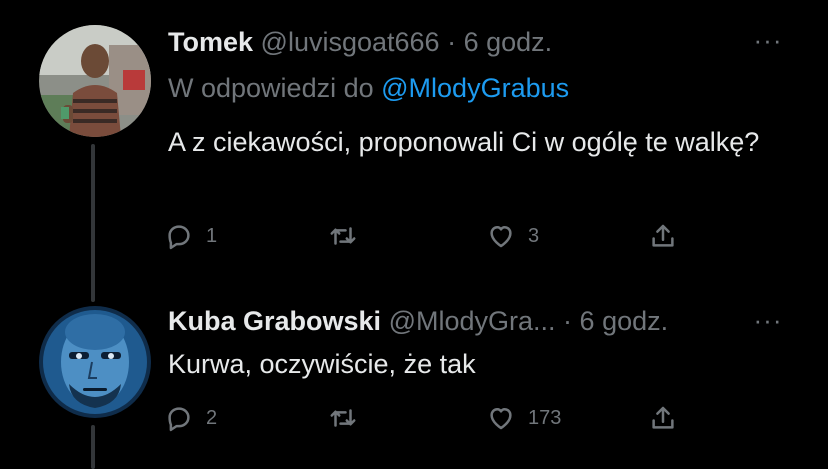  What do you see at coordinates (350, 42) in the screenshot?
I see `username: @luvisgoat666` at bounding box center [350, 42].